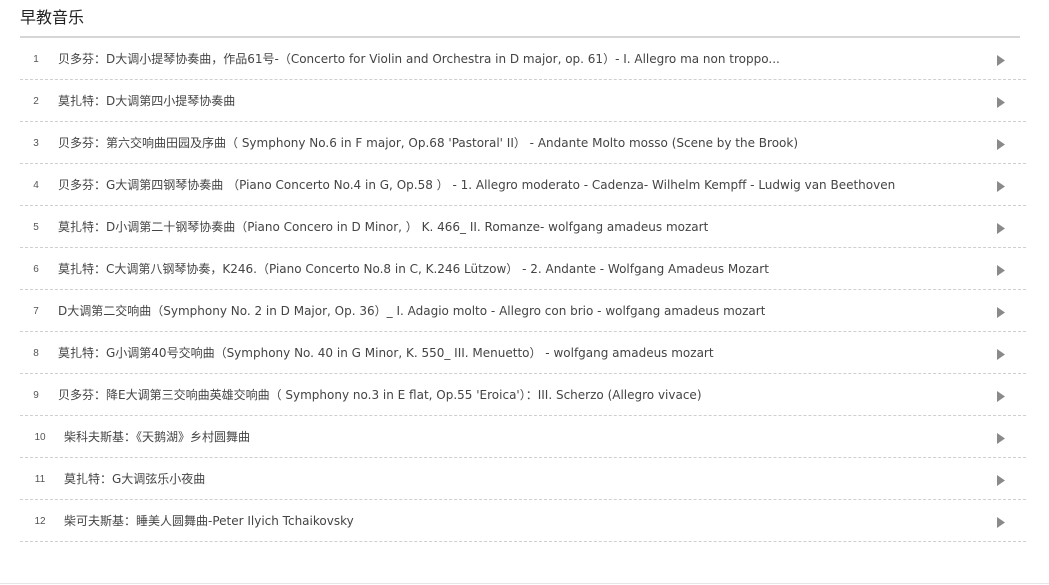 The image size is (1049, 585). What do you see at coordinates (36, 311) in the screenshot?
I see `track-number: 7` at bounding box center [36, 311].